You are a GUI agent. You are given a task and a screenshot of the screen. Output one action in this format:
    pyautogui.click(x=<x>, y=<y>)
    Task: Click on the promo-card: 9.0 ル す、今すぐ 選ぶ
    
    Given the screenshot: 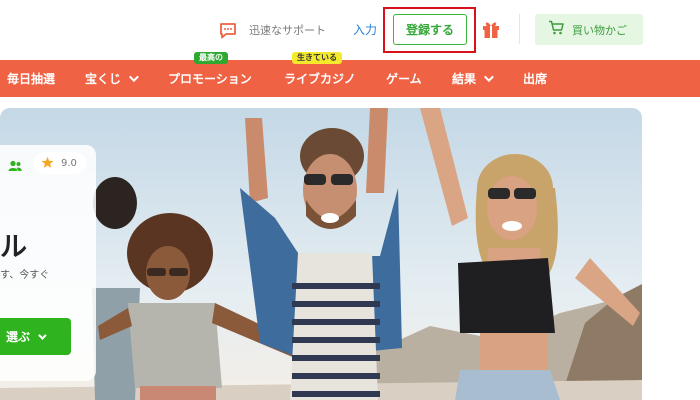 What is the action you would take?
    pyautogui.click(x=48, y=263)
    